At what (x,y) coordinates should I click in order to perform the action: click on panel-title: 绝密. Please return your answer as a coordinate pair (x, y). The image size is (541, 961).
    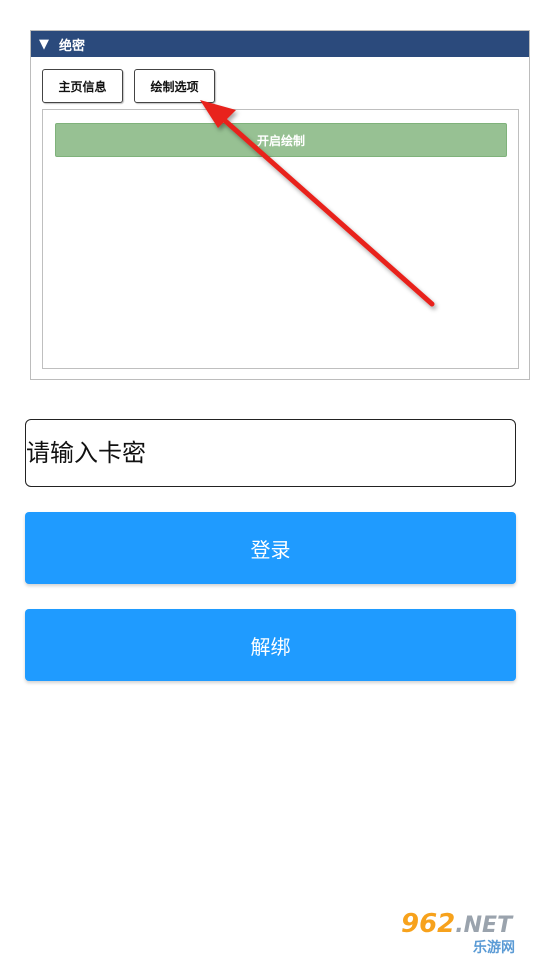
    Looking at the image, I should click on (72, 46).